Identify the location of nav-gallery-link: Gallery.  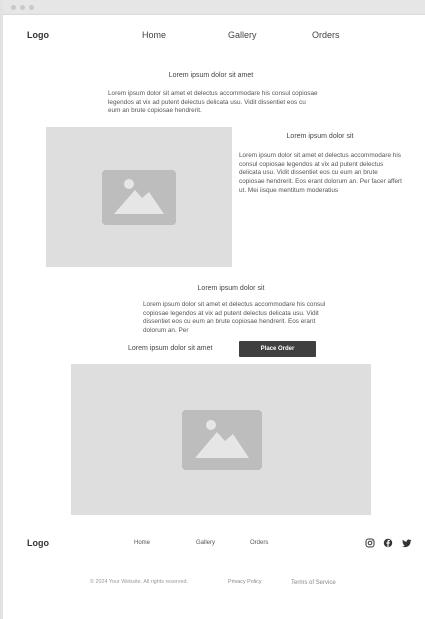
(242, 35).